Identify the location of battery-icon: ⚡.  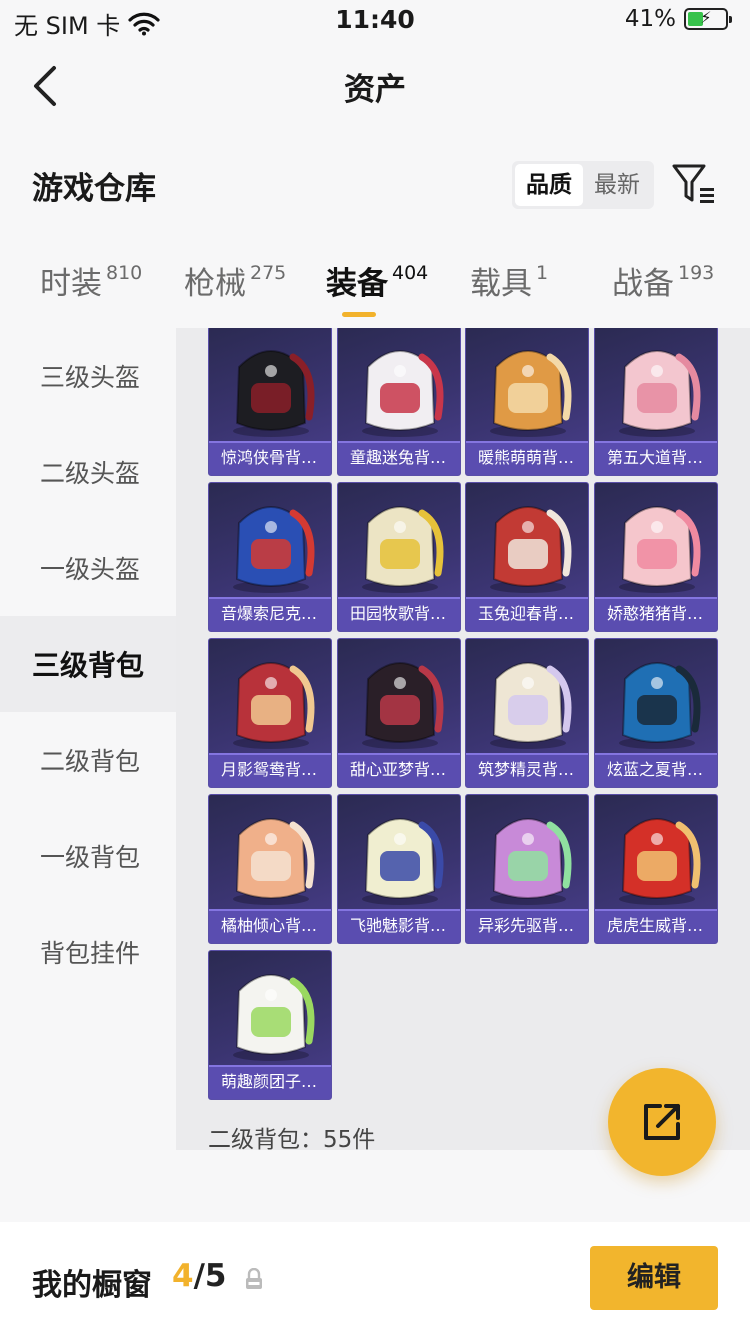
(708, 19).